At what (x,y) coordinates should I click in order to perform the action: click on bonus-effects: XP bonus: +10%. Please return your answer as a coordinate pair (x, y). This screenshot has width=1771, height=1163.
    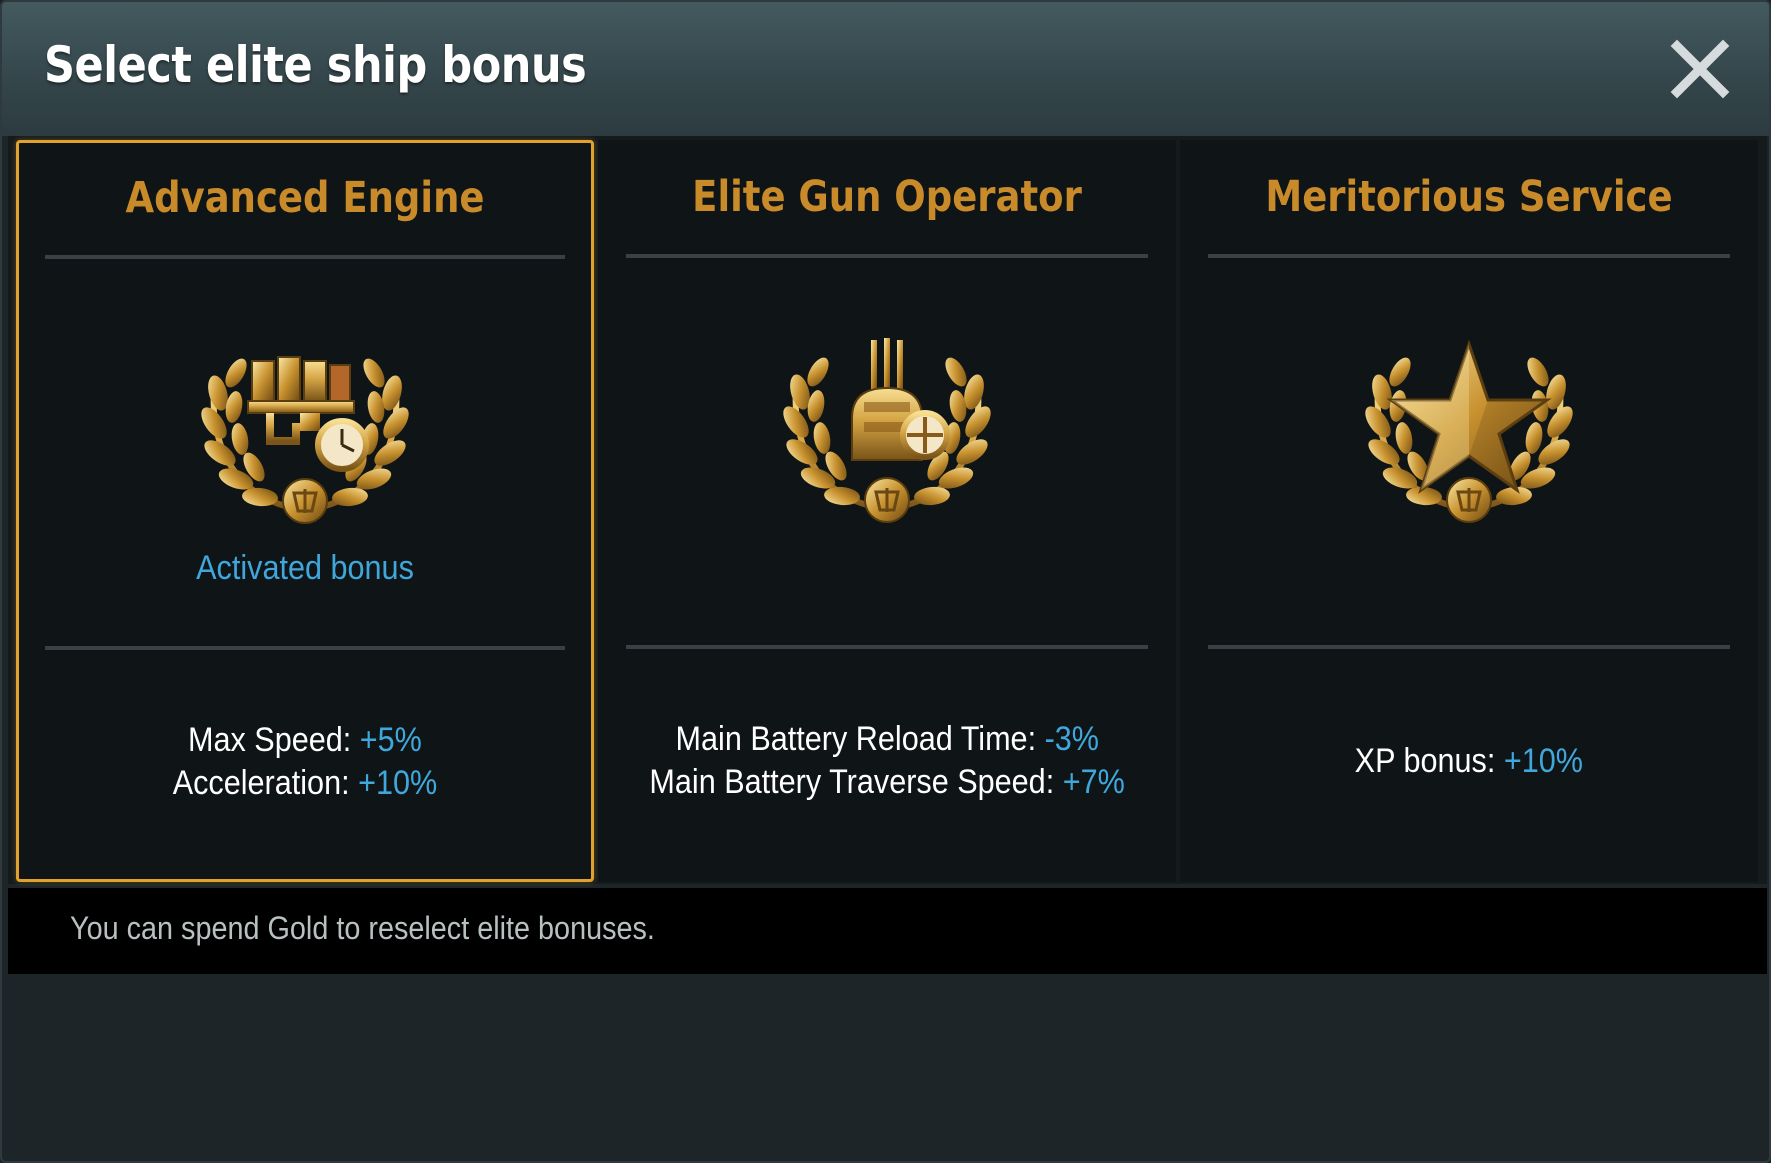
    Looking at the image, I should click on (1469, 761).